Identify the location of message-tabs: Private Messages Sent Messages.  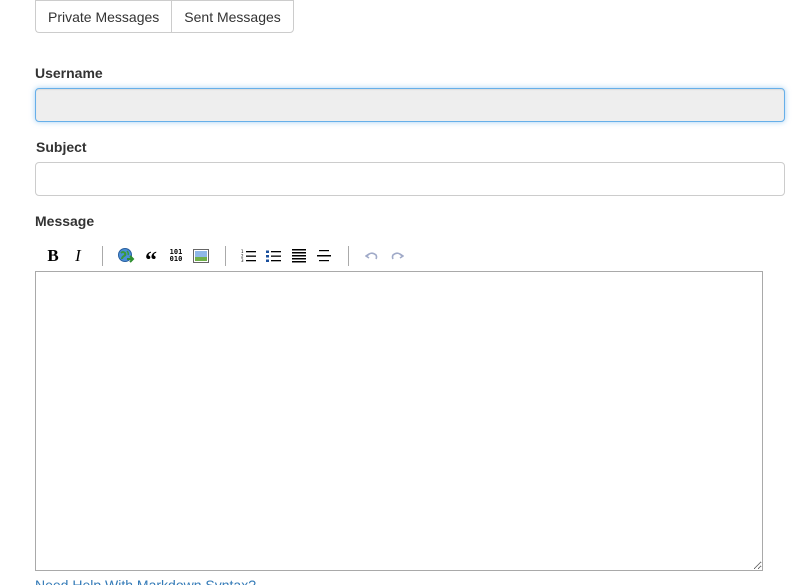
(164, 16).